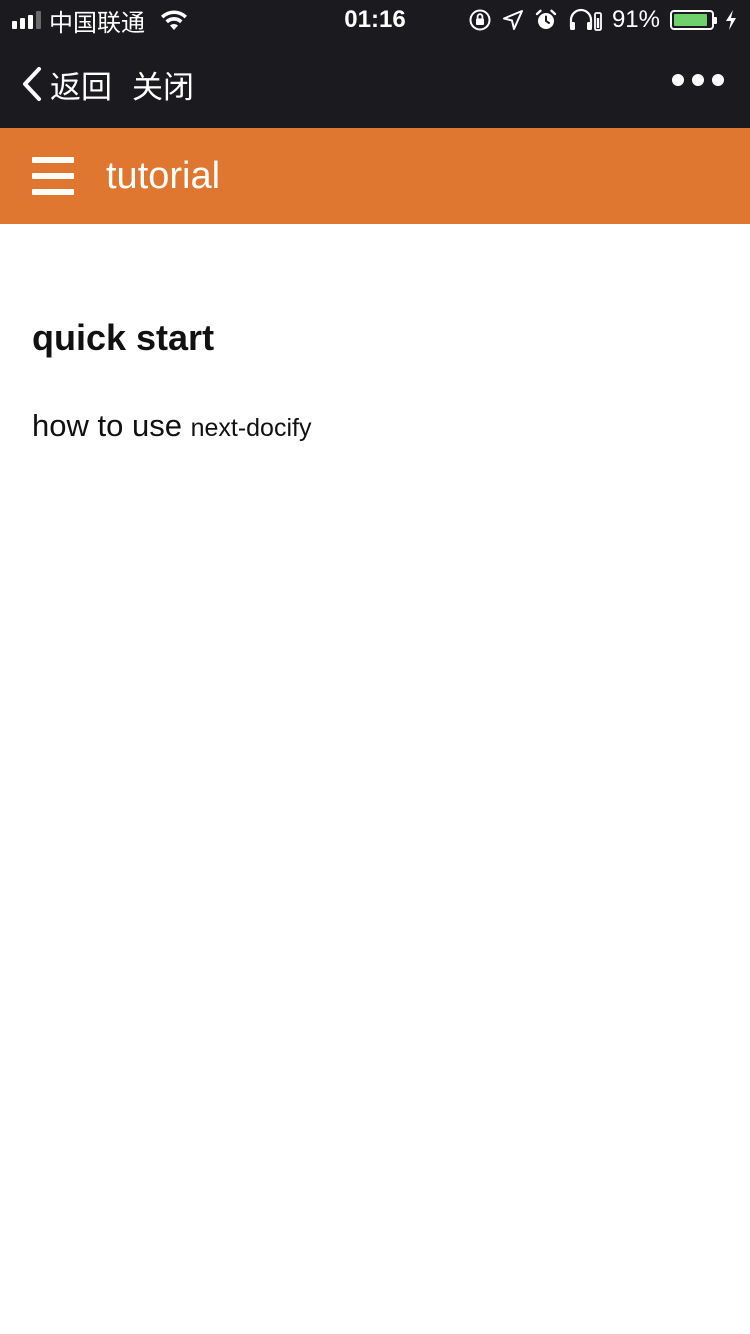  Describe the element at coordinates (251, 428) in the screenshot. I see `inline-code: next-docify` at that location.